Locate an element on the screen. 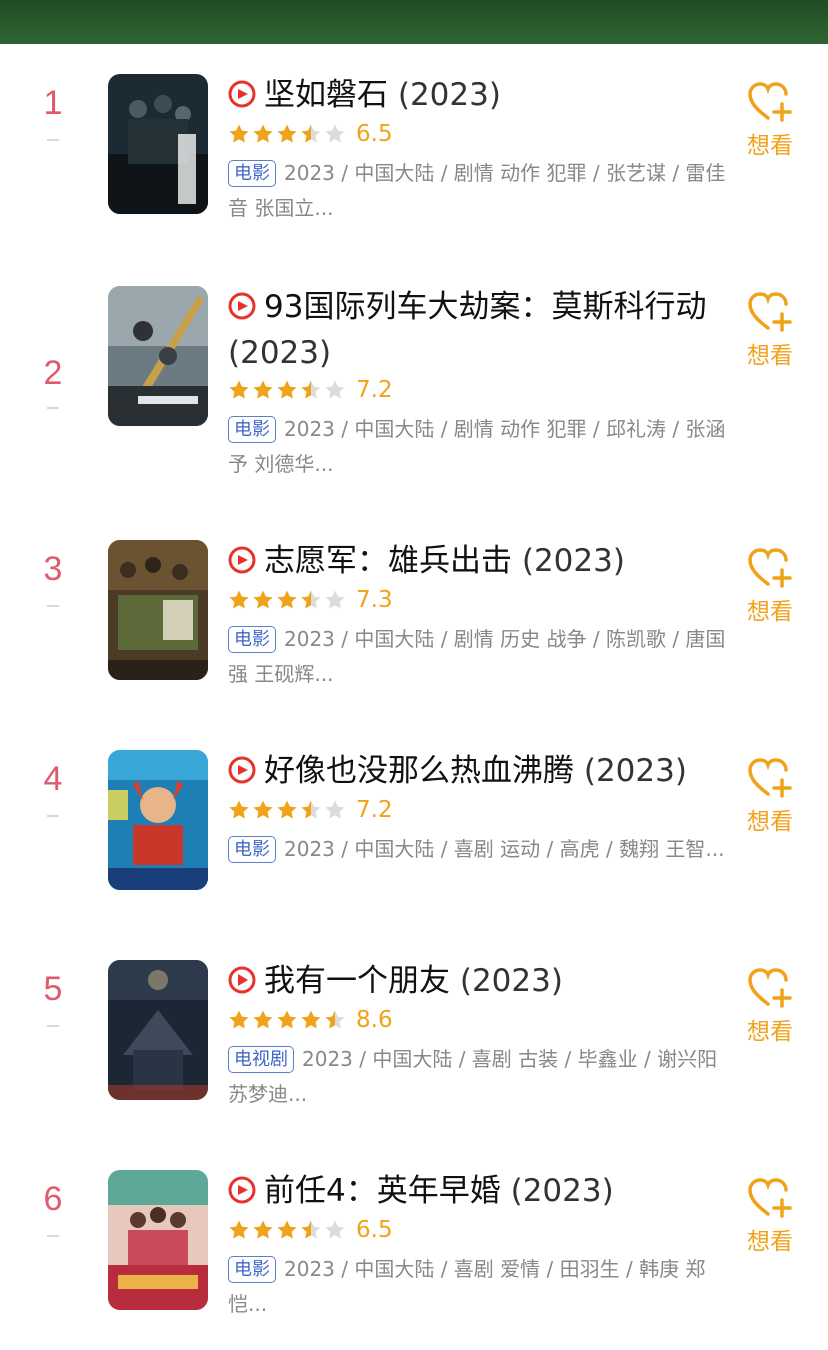 Image resolution: width=828 pixels, height=1350 pixels. score: 8.6 is located at coordinates (374, 1020).